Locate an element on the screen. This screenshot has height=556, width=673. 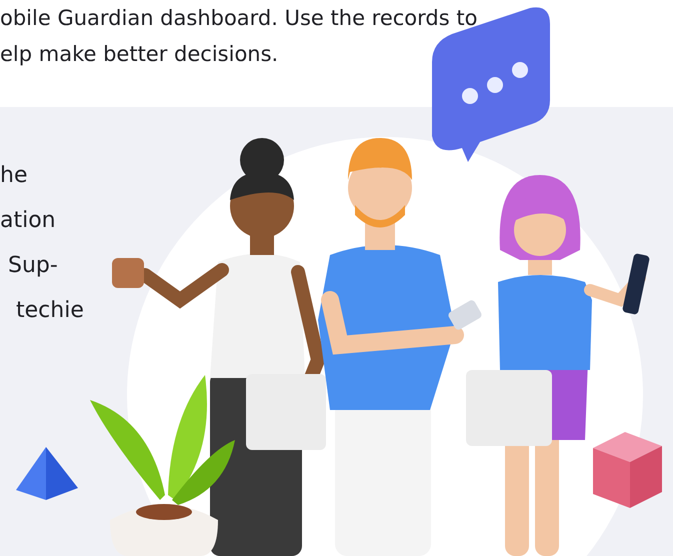
feature-paragraph: he ation Sup- techie is located at coordinates (42, 243).